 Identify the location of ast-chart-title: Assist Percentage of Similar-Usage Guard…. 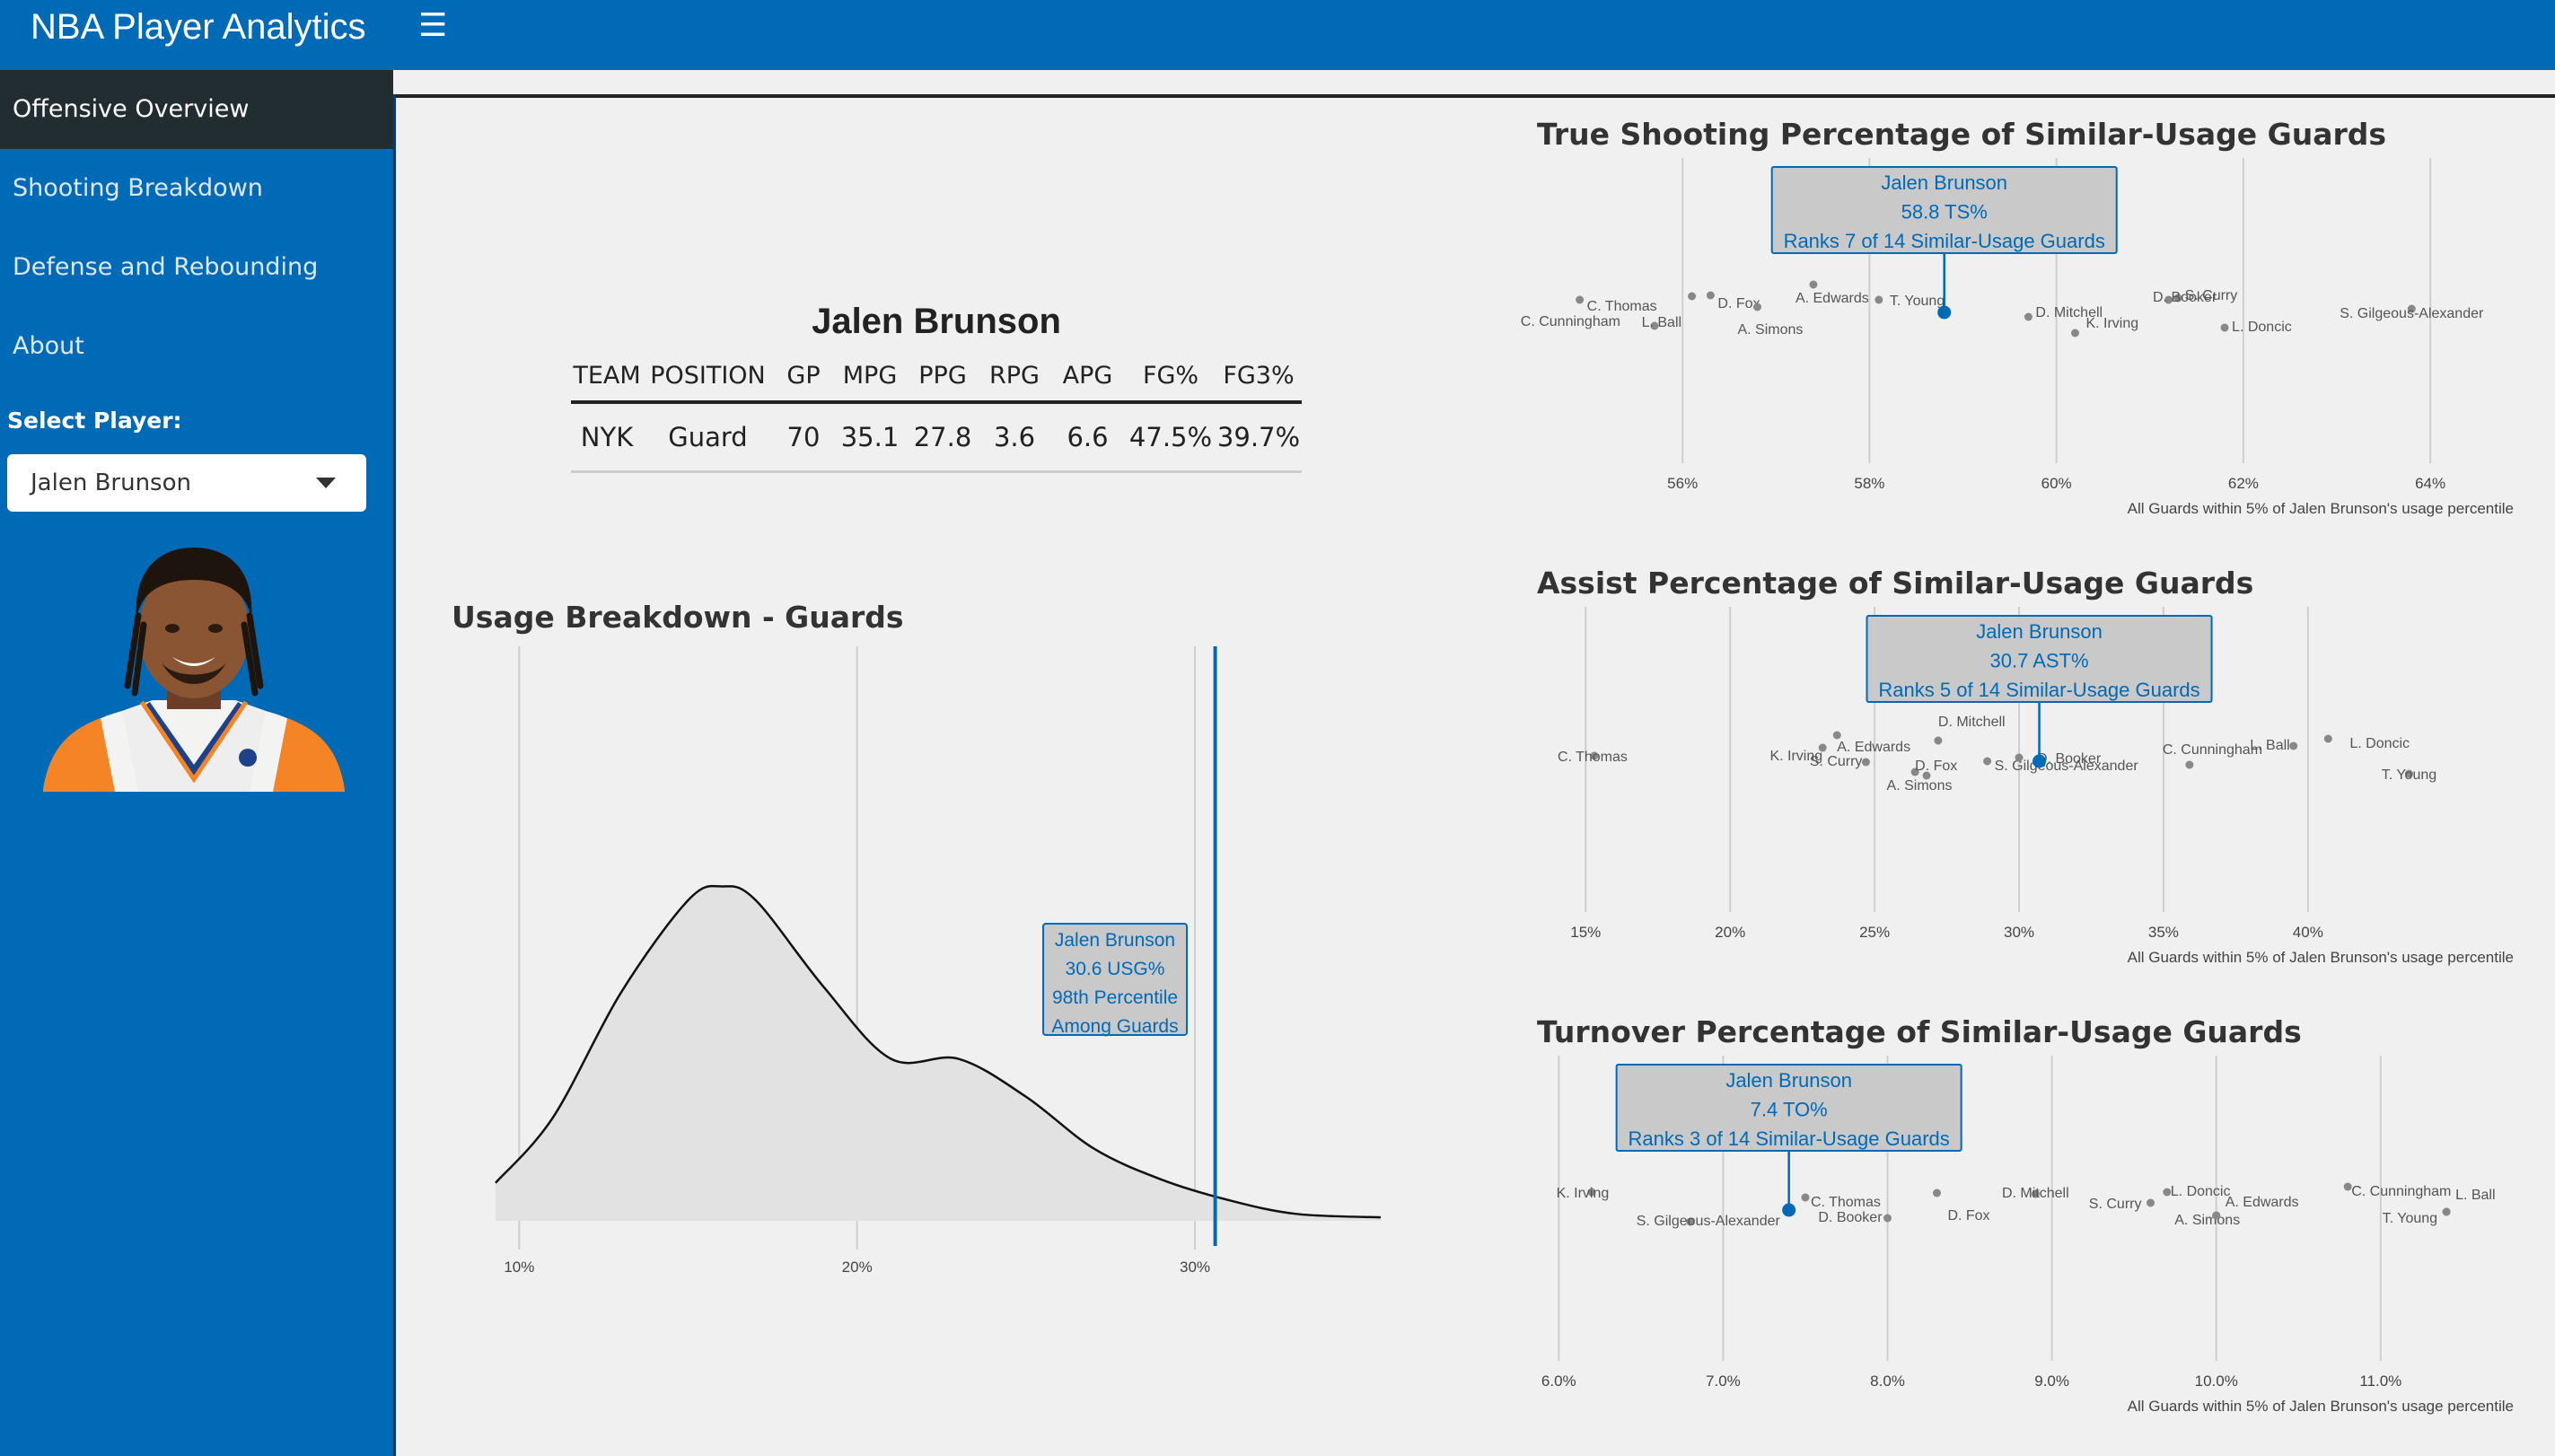
(1895, 583).